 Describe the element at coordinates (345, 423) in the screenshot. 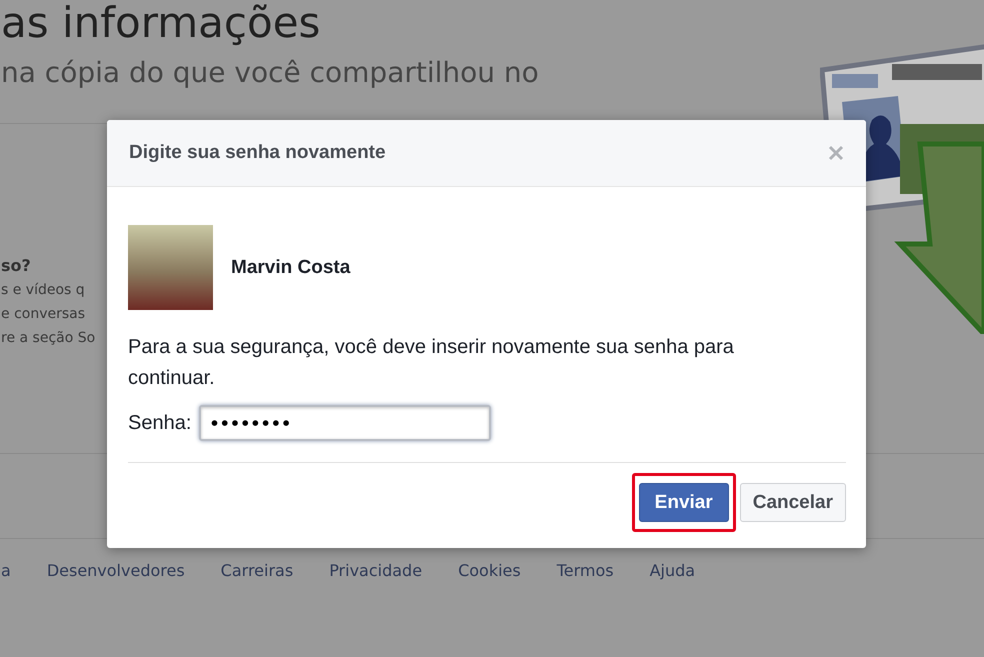

I see `password-field: ••••••••` at that location.